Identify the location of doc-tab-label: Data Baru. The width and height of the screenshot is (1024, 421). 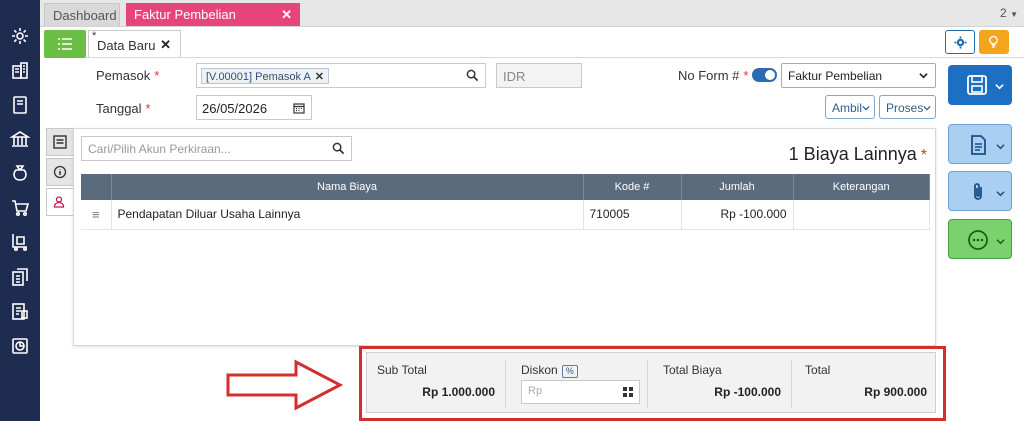
(126, 45).